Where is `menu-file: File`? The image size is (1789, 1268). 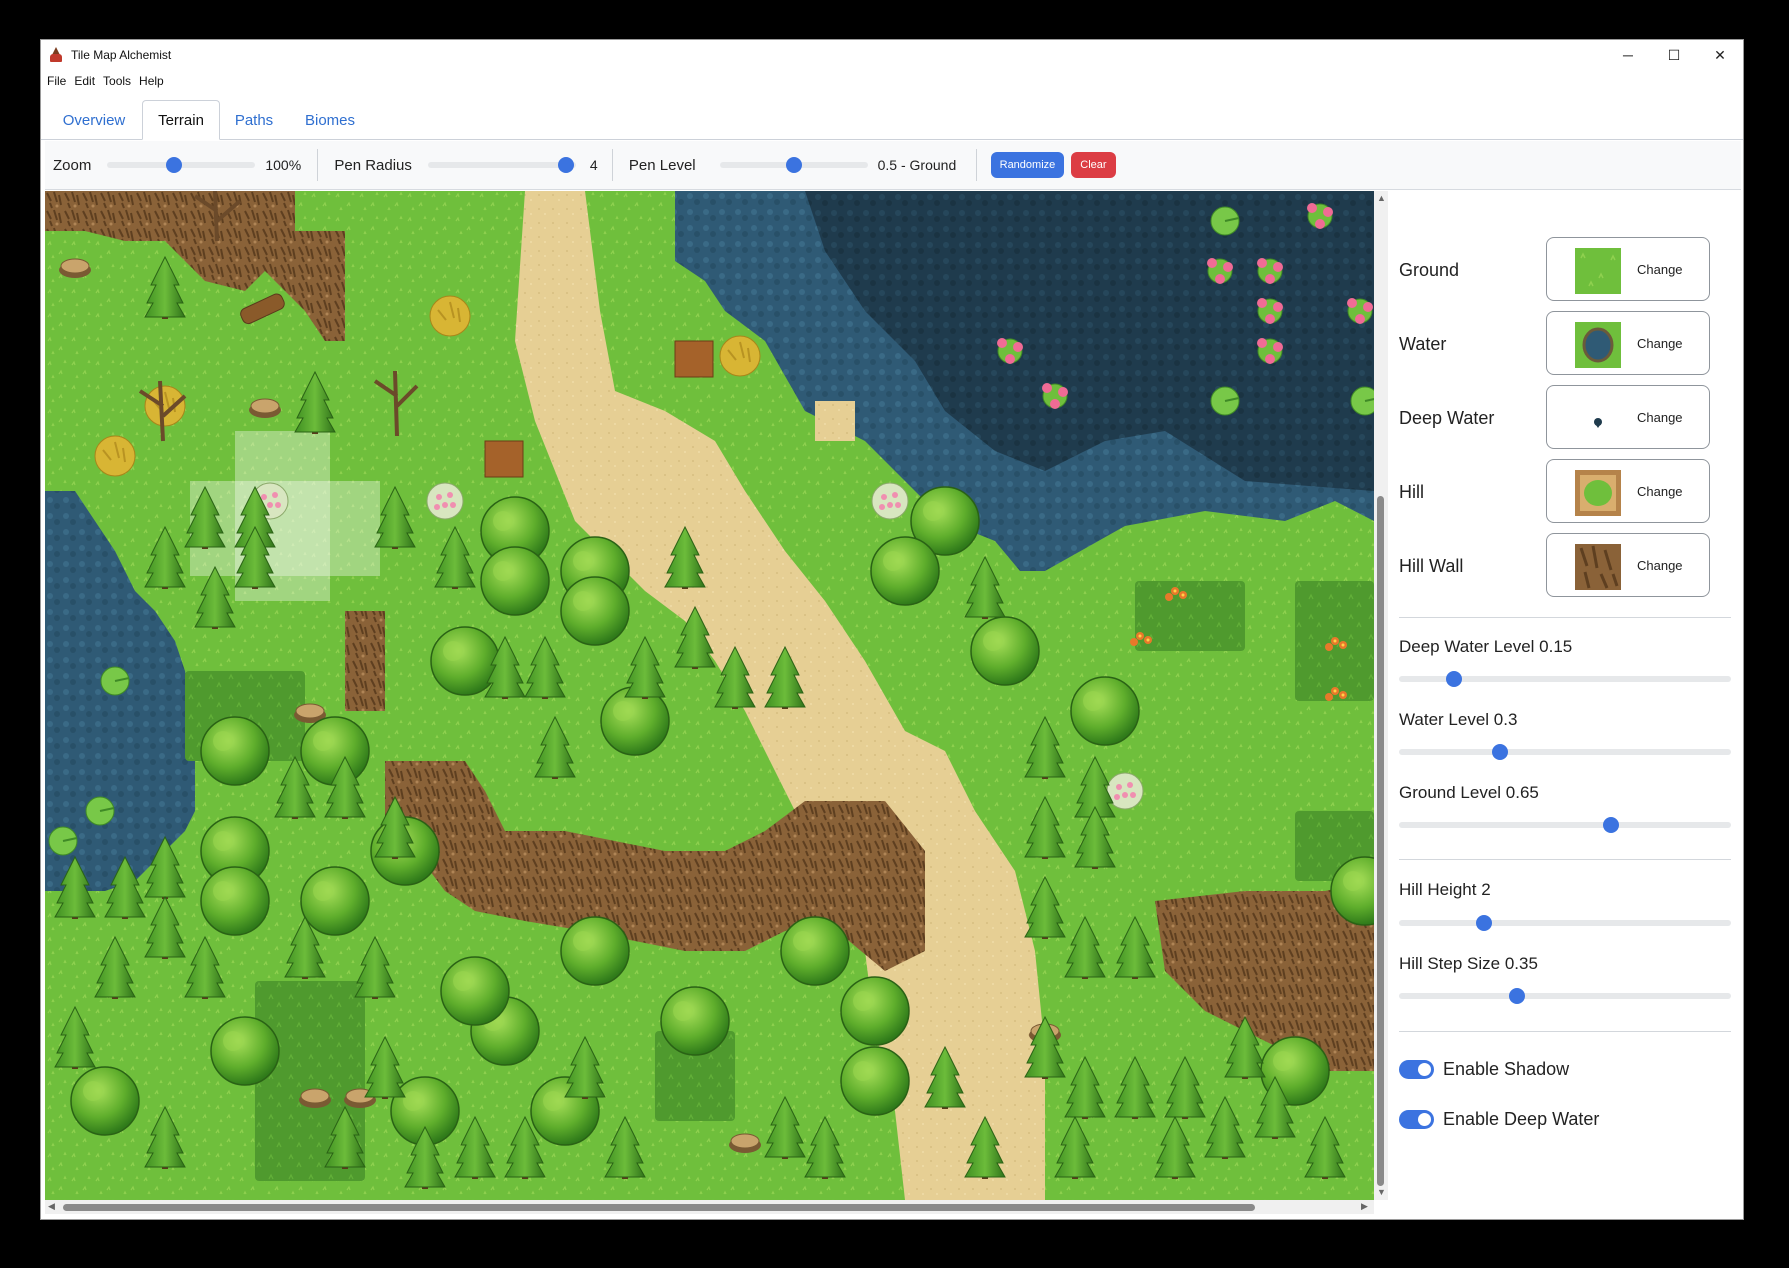 menu-file: File is located at coordinates (56, 81).